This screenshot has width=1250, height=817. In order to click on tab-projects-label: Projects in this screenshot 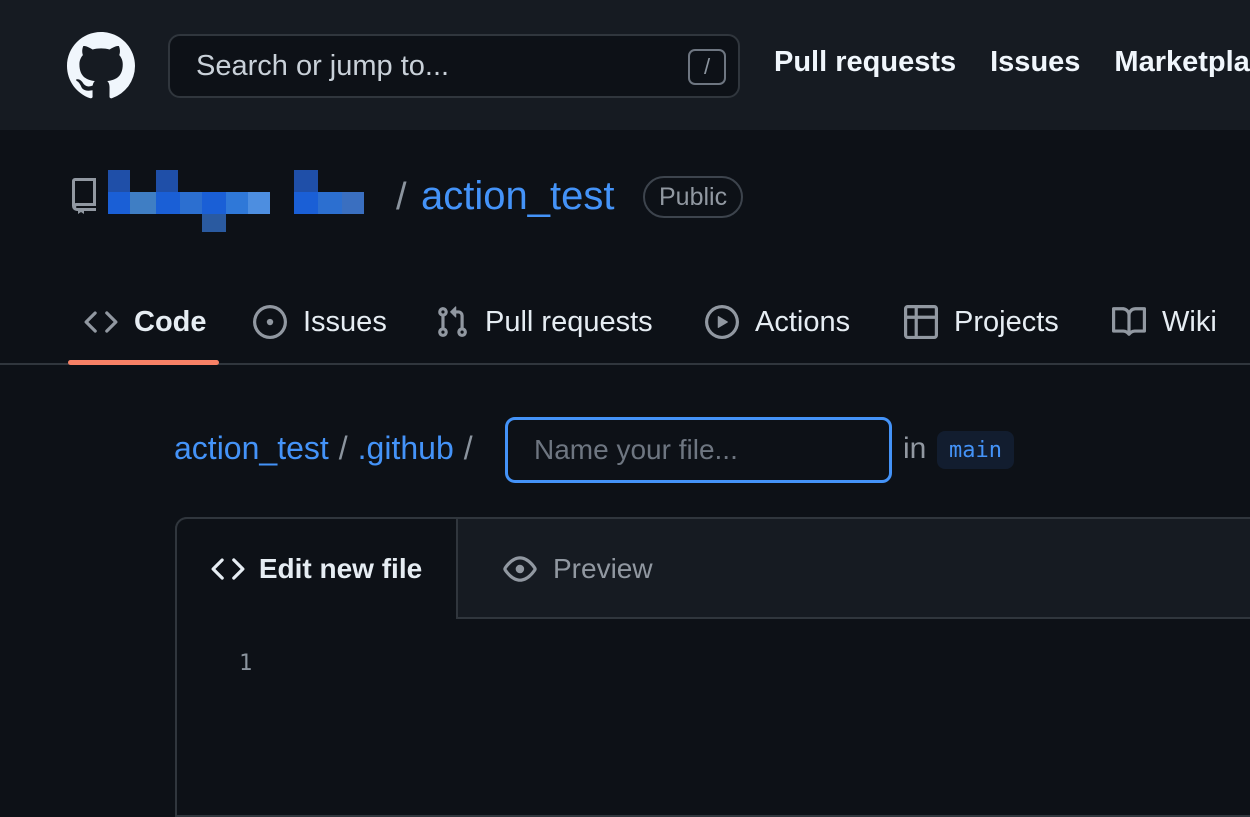, I will do `click(1006, 321)`.